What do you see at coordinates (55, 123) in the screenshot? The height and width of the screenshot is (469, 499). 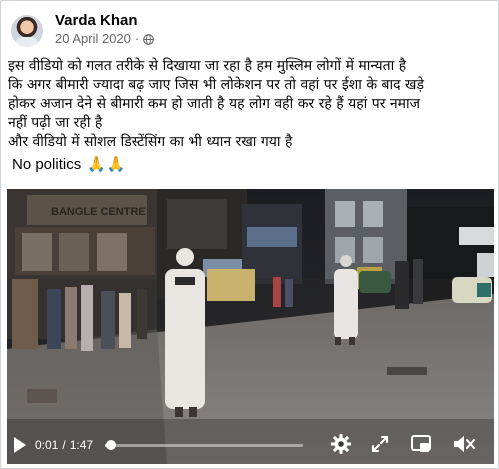 I see `post-text-line: नहीं पढ़ी जा रही है` at bounding box center [55, 123].